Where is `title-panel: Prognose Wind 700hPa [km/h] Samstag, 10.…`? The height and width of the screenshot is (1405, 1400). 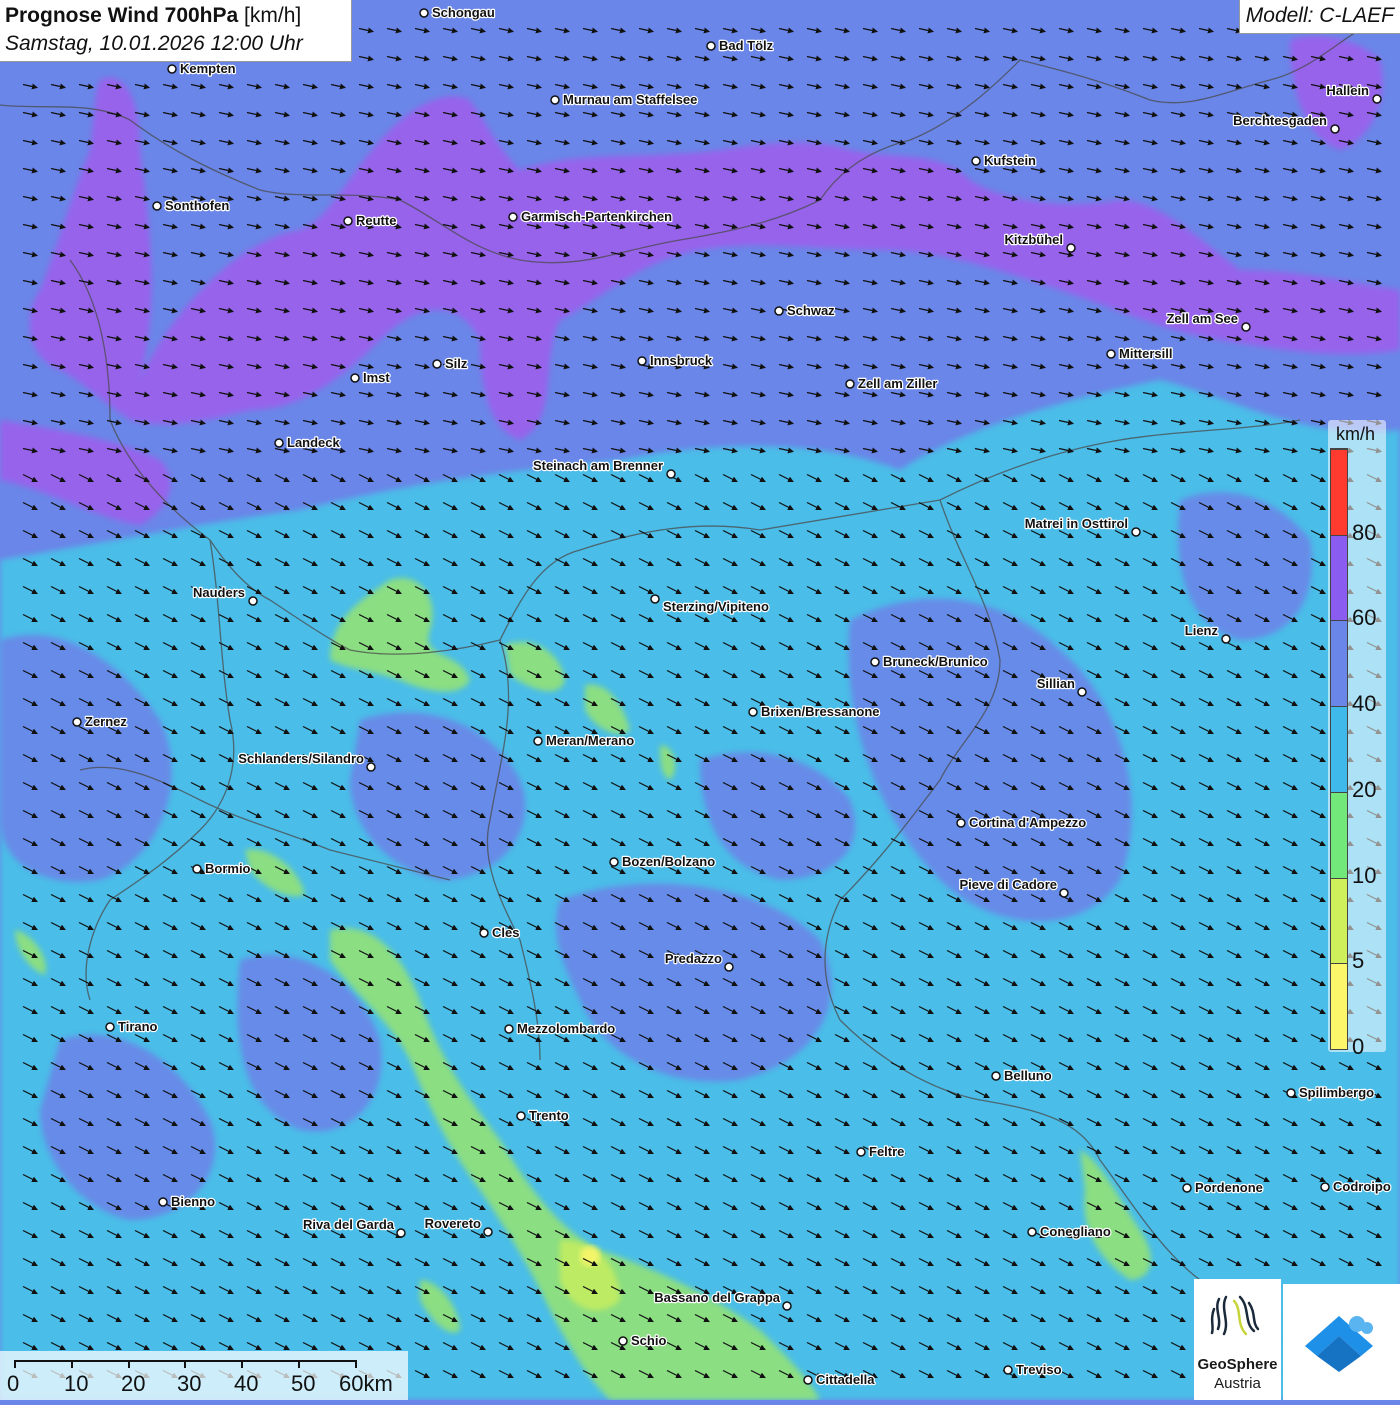 title-panel: Prognose Wind 700hPa [km/h] Samstag, 10.… is located at coordinates (176, 31).